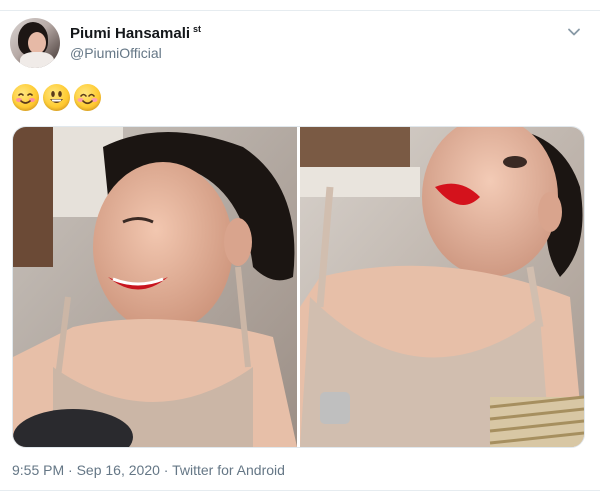 This screenshot has height=500, width=600. What do you see at coordinates (118, 470) in the screenshot?
I see `tweet-date: Sep 16, 2020` at bounding box center [118, 470].